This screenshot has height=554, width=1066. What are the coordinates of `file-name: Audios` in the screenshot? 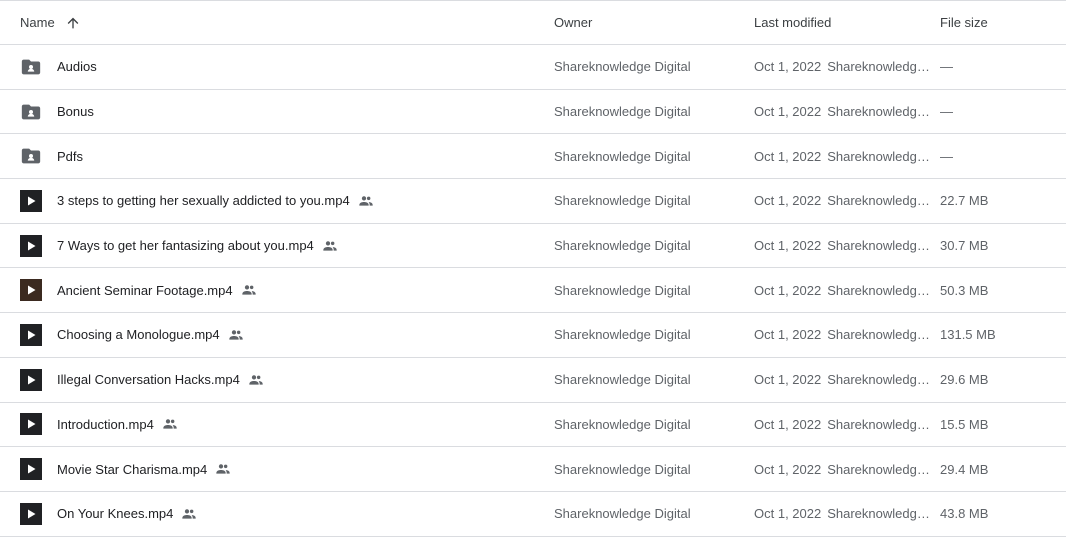 It's located at (77, 66).